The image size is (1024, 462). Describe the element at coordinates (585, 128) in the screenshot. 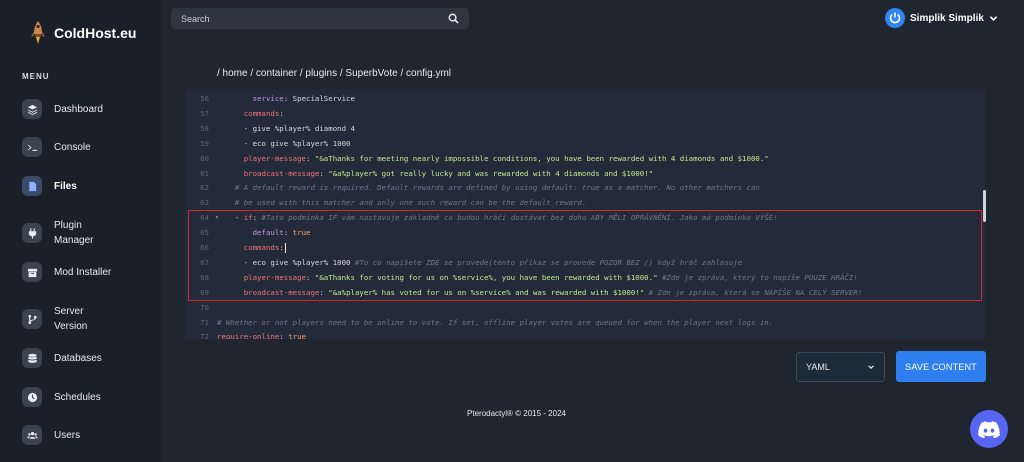

I see `code-line: 58 - give %player% diamond 4` at that location.